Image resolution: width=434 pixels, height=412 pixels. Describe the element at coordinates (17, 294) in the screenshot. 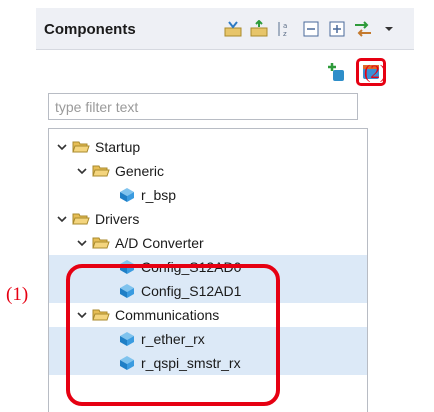

I see `annotation-label-1: (1)` at that location.